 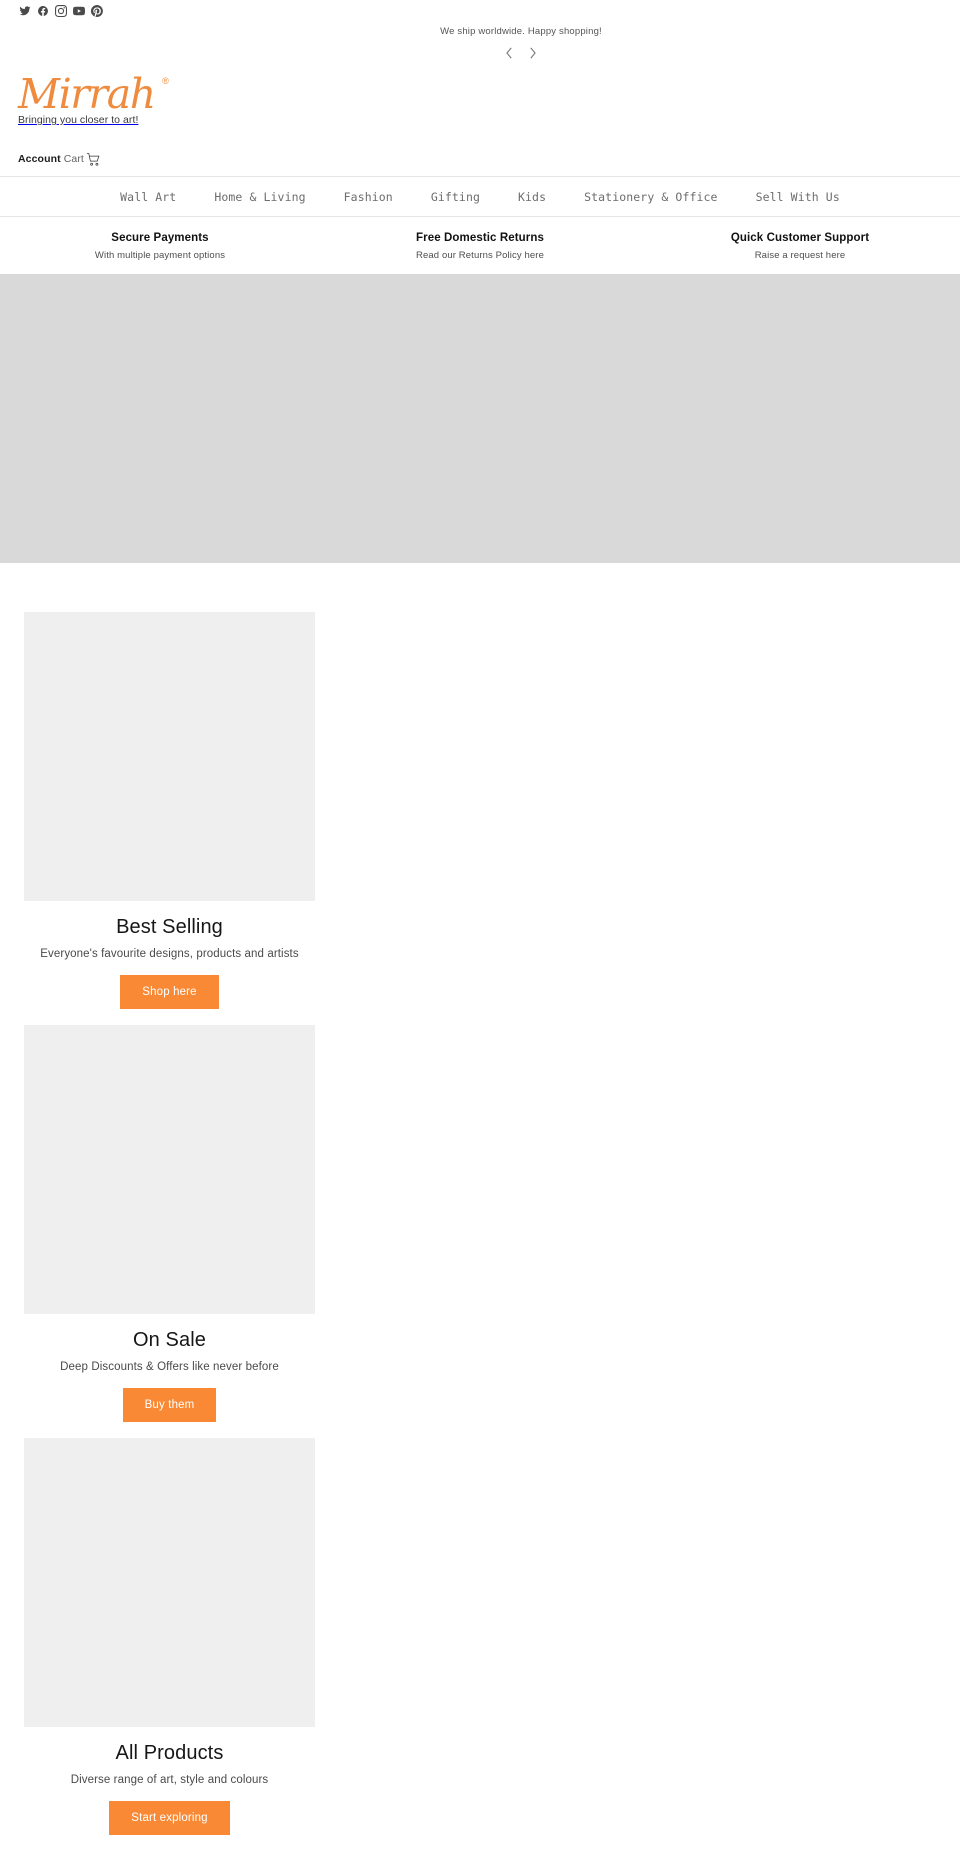 What do you see at coordinates (480, 53) in the screenshot?
I see `announcement-controls` at bounding box center [480, 53].